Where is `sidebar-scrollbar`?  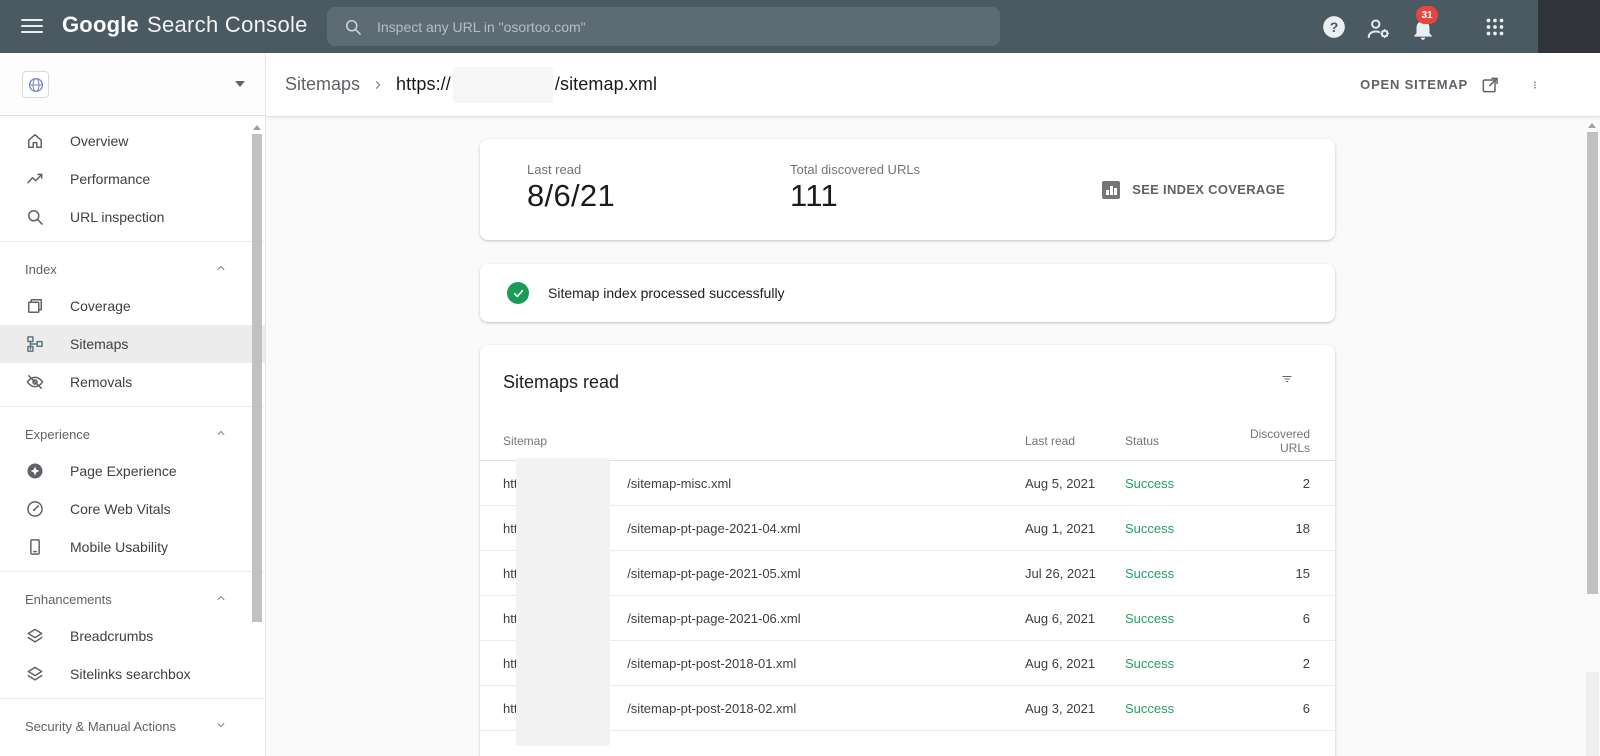 sidebar-scrollbar is located at coordinates (257, 436).